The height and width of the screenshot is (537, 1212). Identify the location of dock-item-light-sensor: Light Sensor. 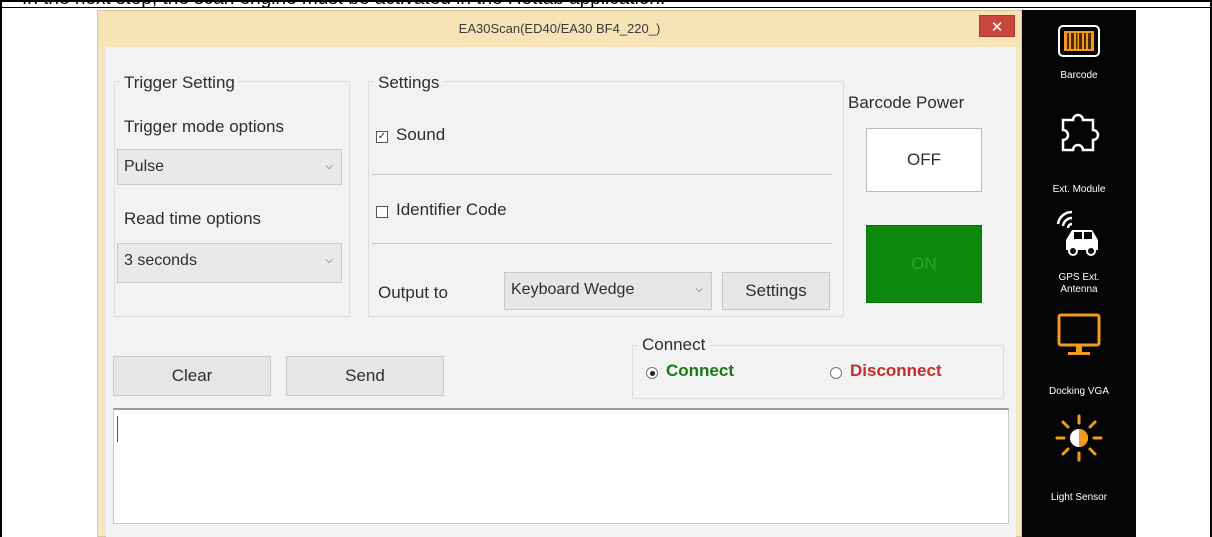
(1079, 458).